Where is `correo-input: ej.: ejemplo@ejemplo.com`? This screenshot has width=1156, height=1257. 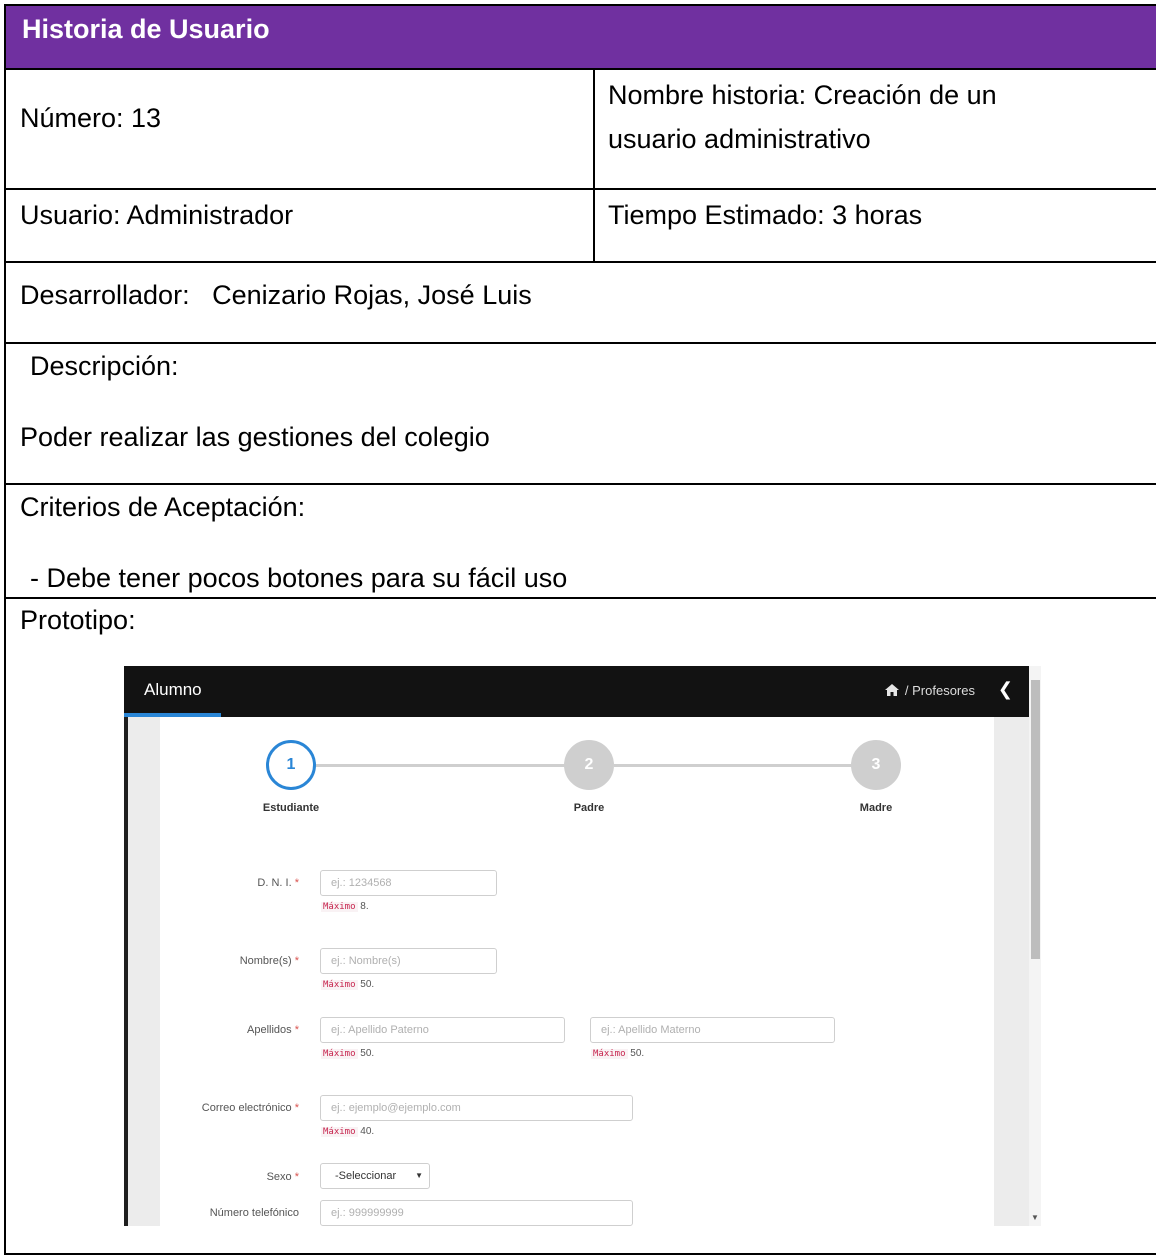 correo-input: ej.: ejemplo@ejemplo.com is located at coordinates (476, 1108).